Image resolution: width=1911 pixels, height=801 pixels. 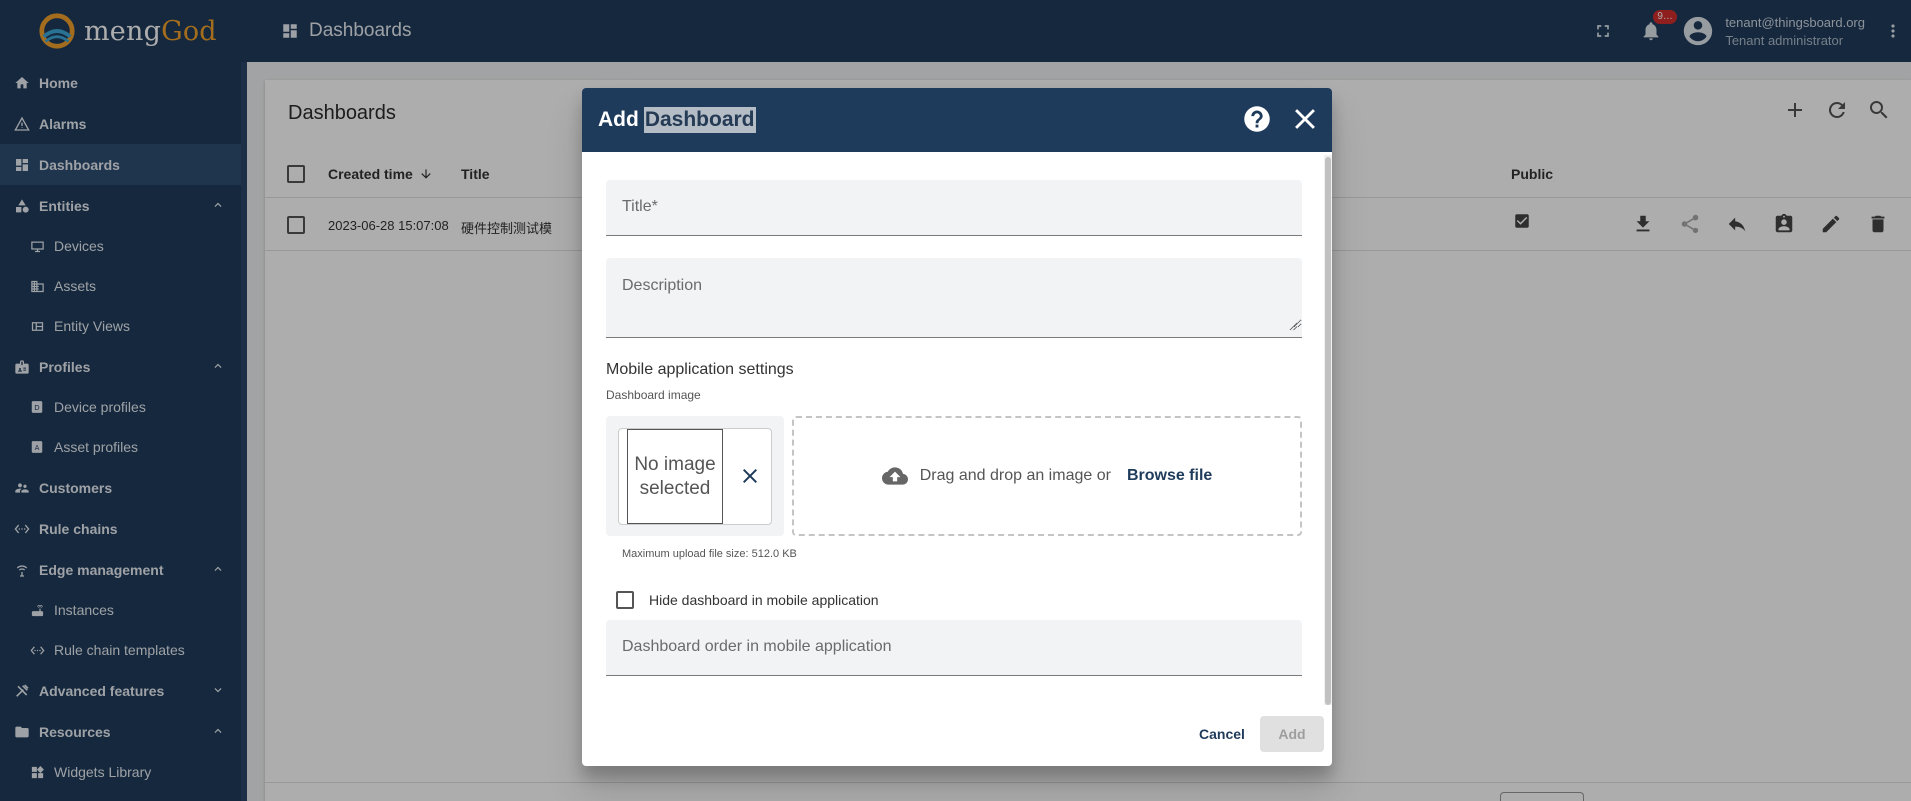 I want to click on image-preview-area: No image selected, so click(x=695, y=476).